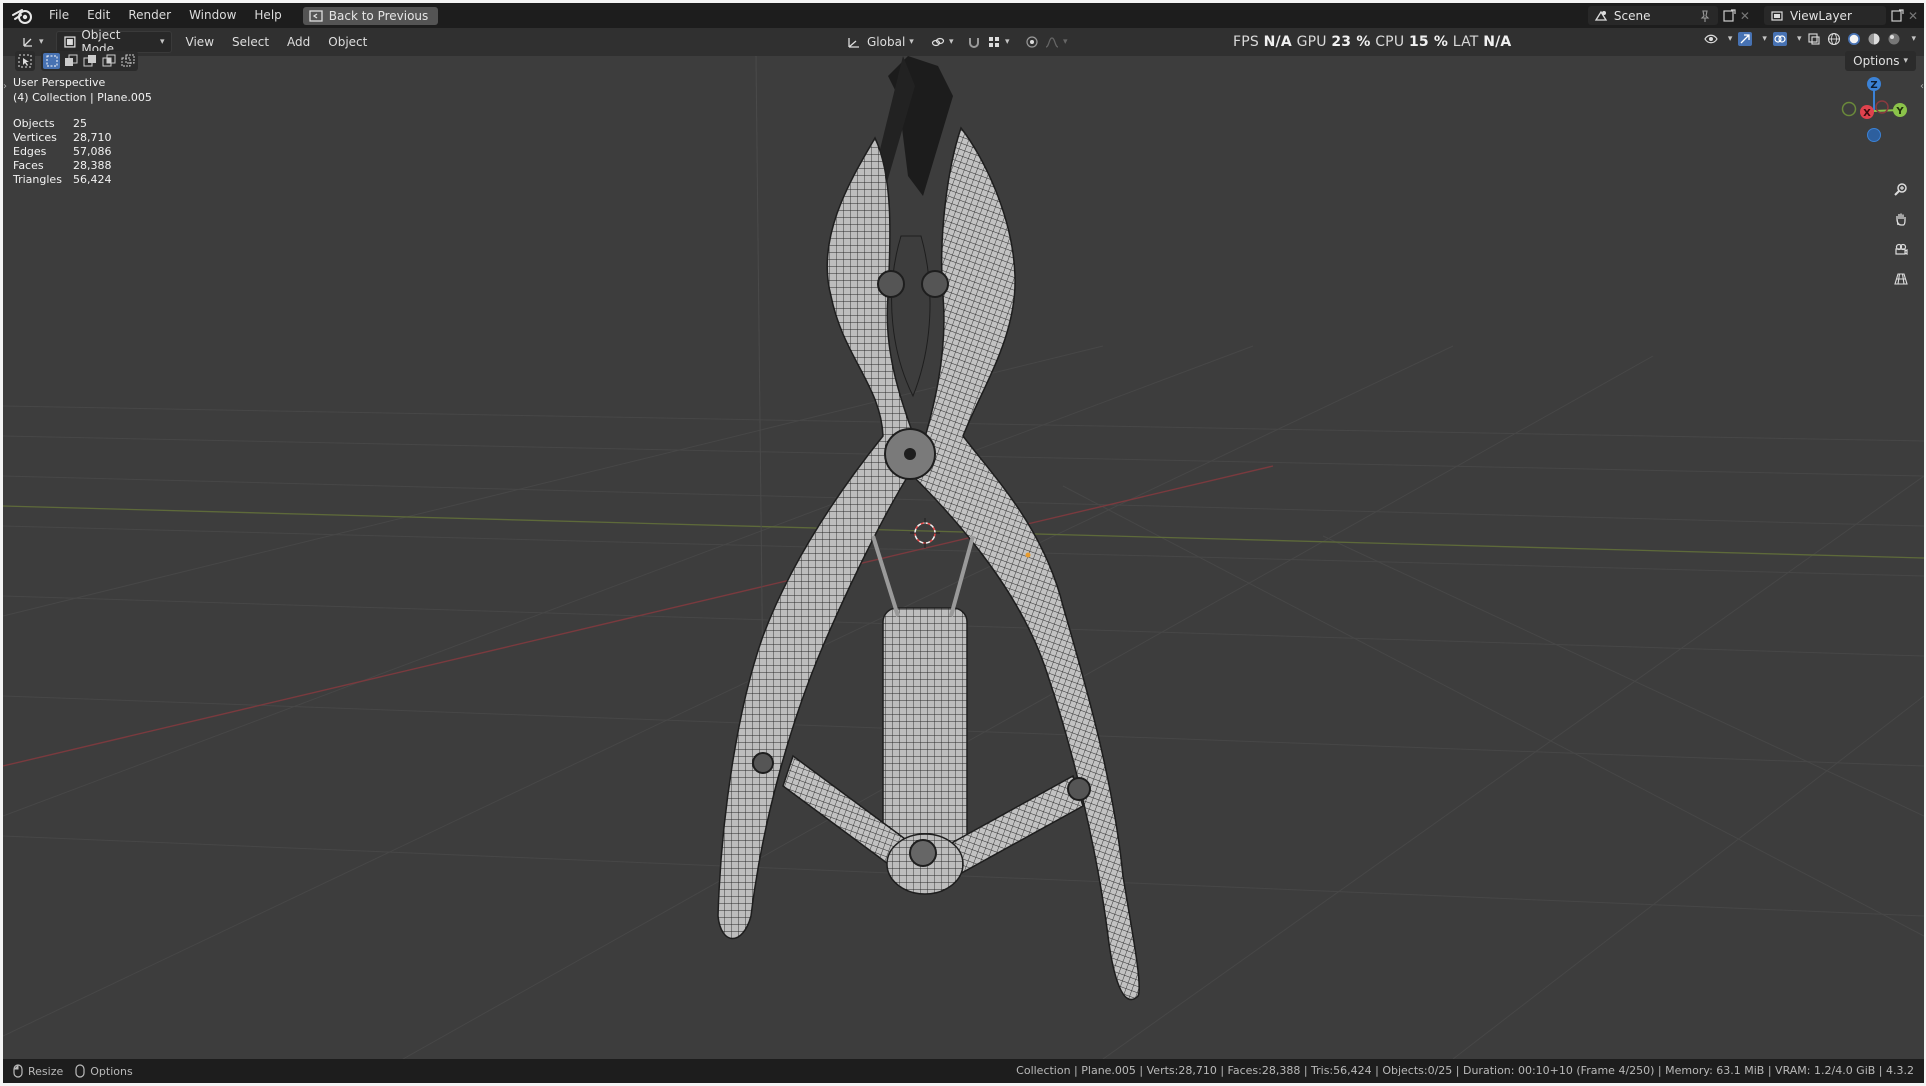 This screenshot has width=1926, height=1086. Describe the element at coordinates (994, 42) in the screenshot. I see `snap-grid-icon` at that location.